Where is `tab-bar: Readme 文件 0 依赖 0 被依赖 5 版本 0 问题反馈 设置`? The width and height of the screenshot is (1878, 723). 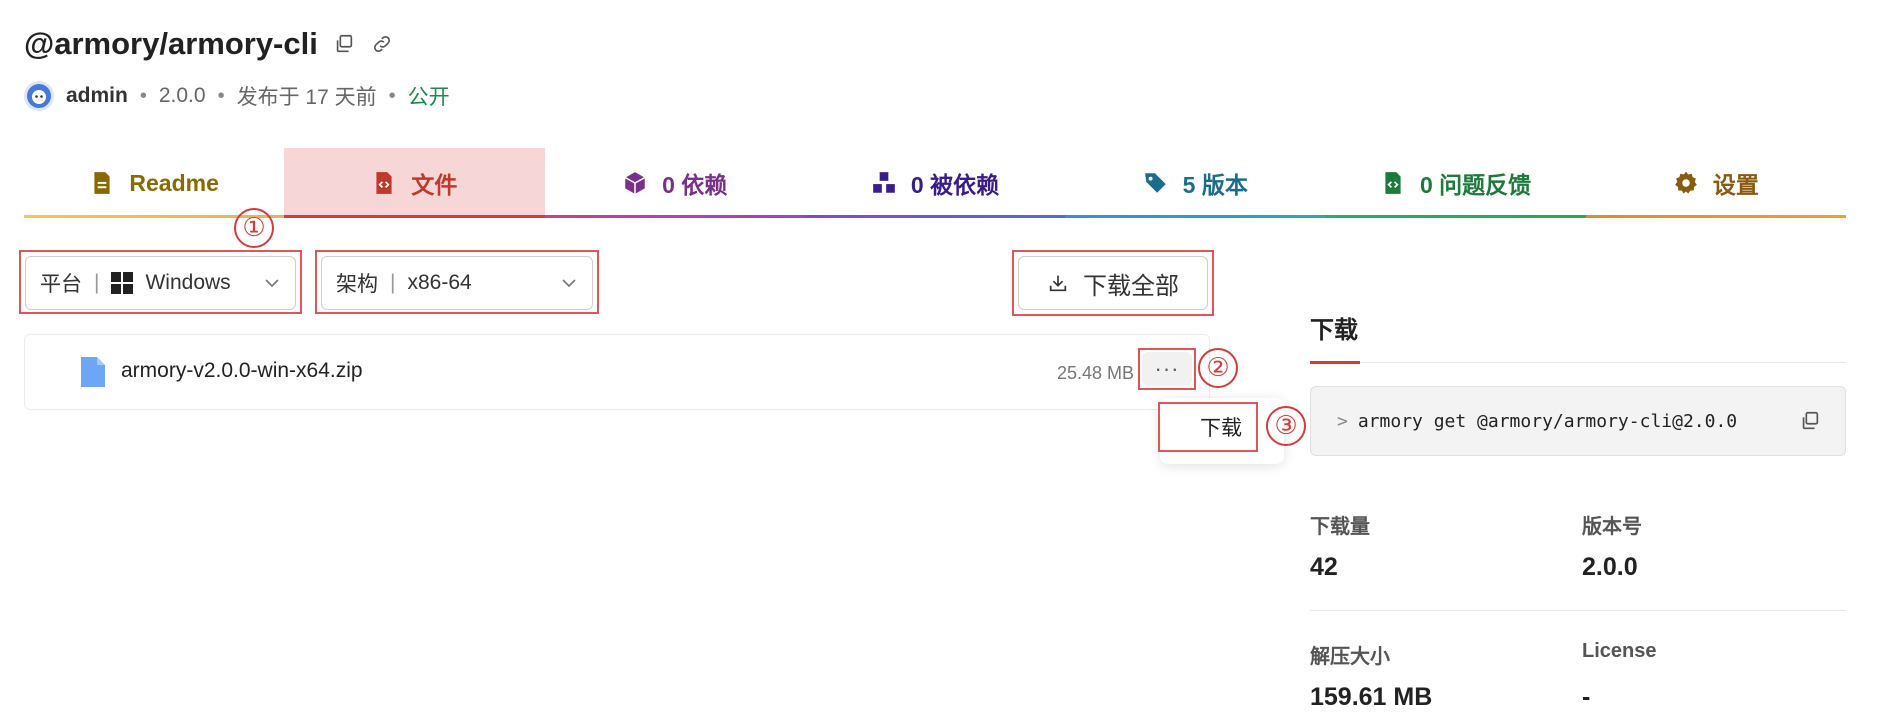
tab-bar: Readme 文件 0 依赖 0 被依赖 5 版本 0 问题反馈 设置 is located at coordinates (935, 183).